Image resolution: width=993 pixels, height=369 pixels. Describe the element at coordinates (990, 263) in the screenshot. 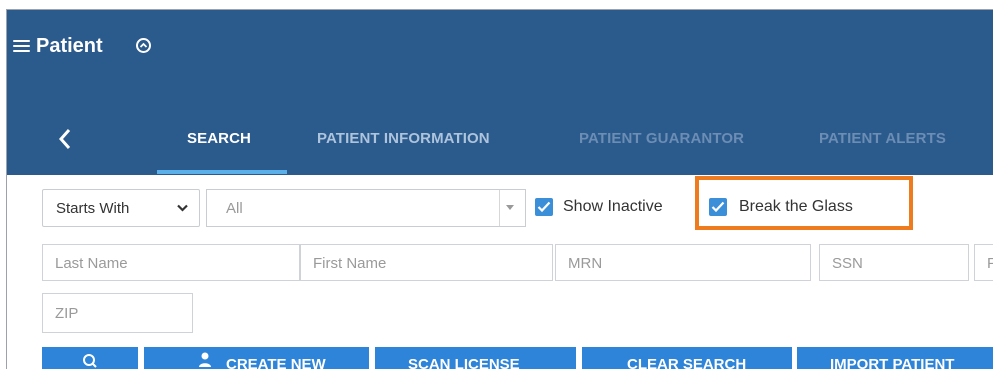

I see `partial-input-placeholder: P` at that location.